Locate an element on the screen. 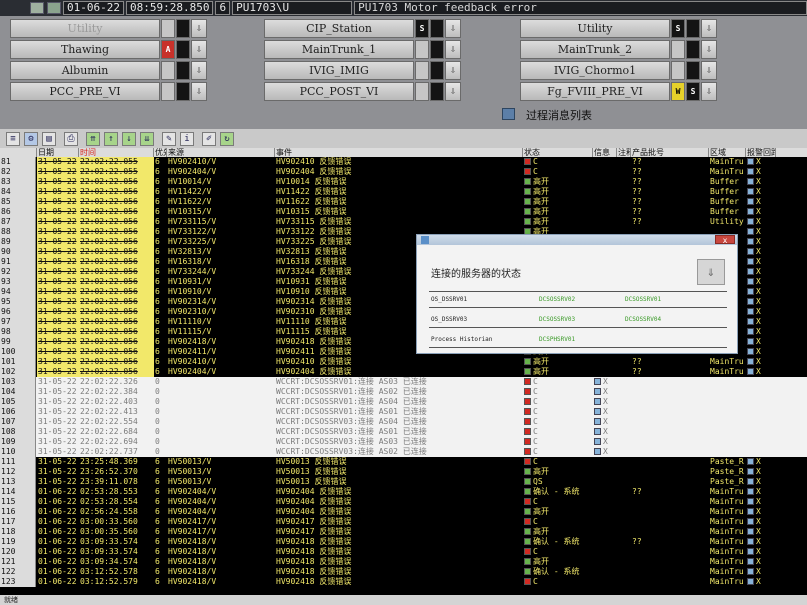 The image size is (807, 605). print-icon: ⎙ is located at coordinates (71, 138).